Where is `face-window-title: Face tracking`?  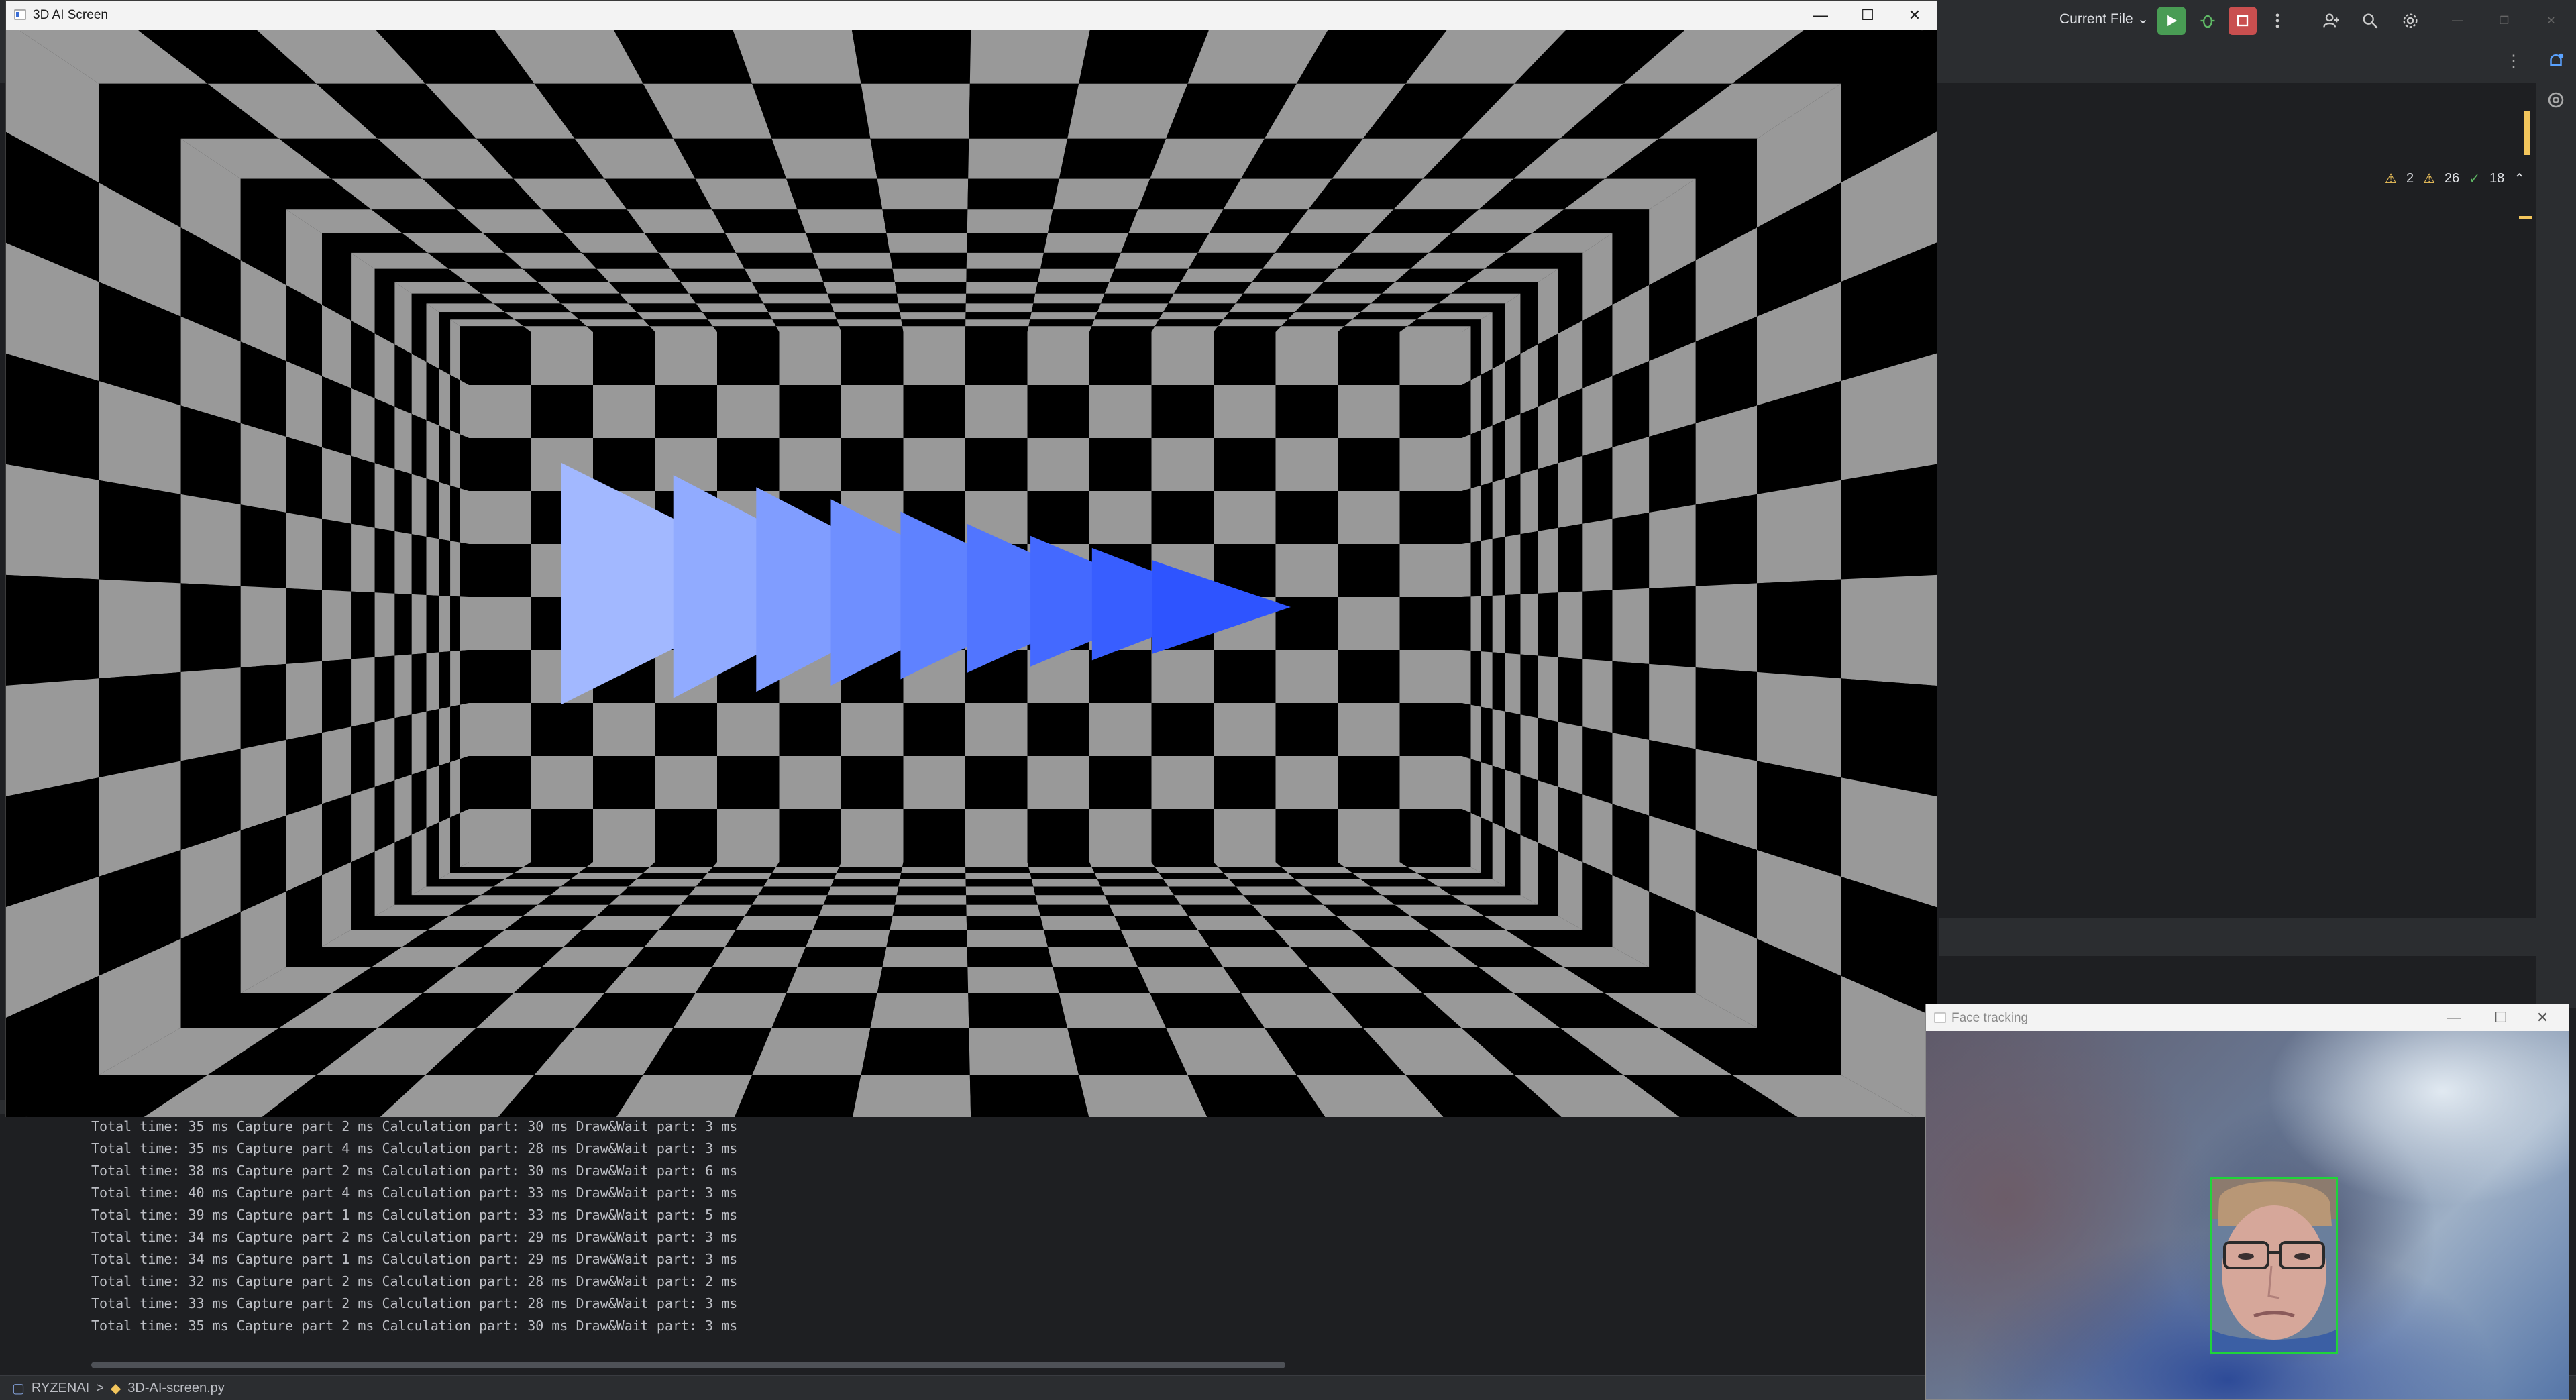
face-window-title: Face tracking is located at coordinates (1990, 1018).